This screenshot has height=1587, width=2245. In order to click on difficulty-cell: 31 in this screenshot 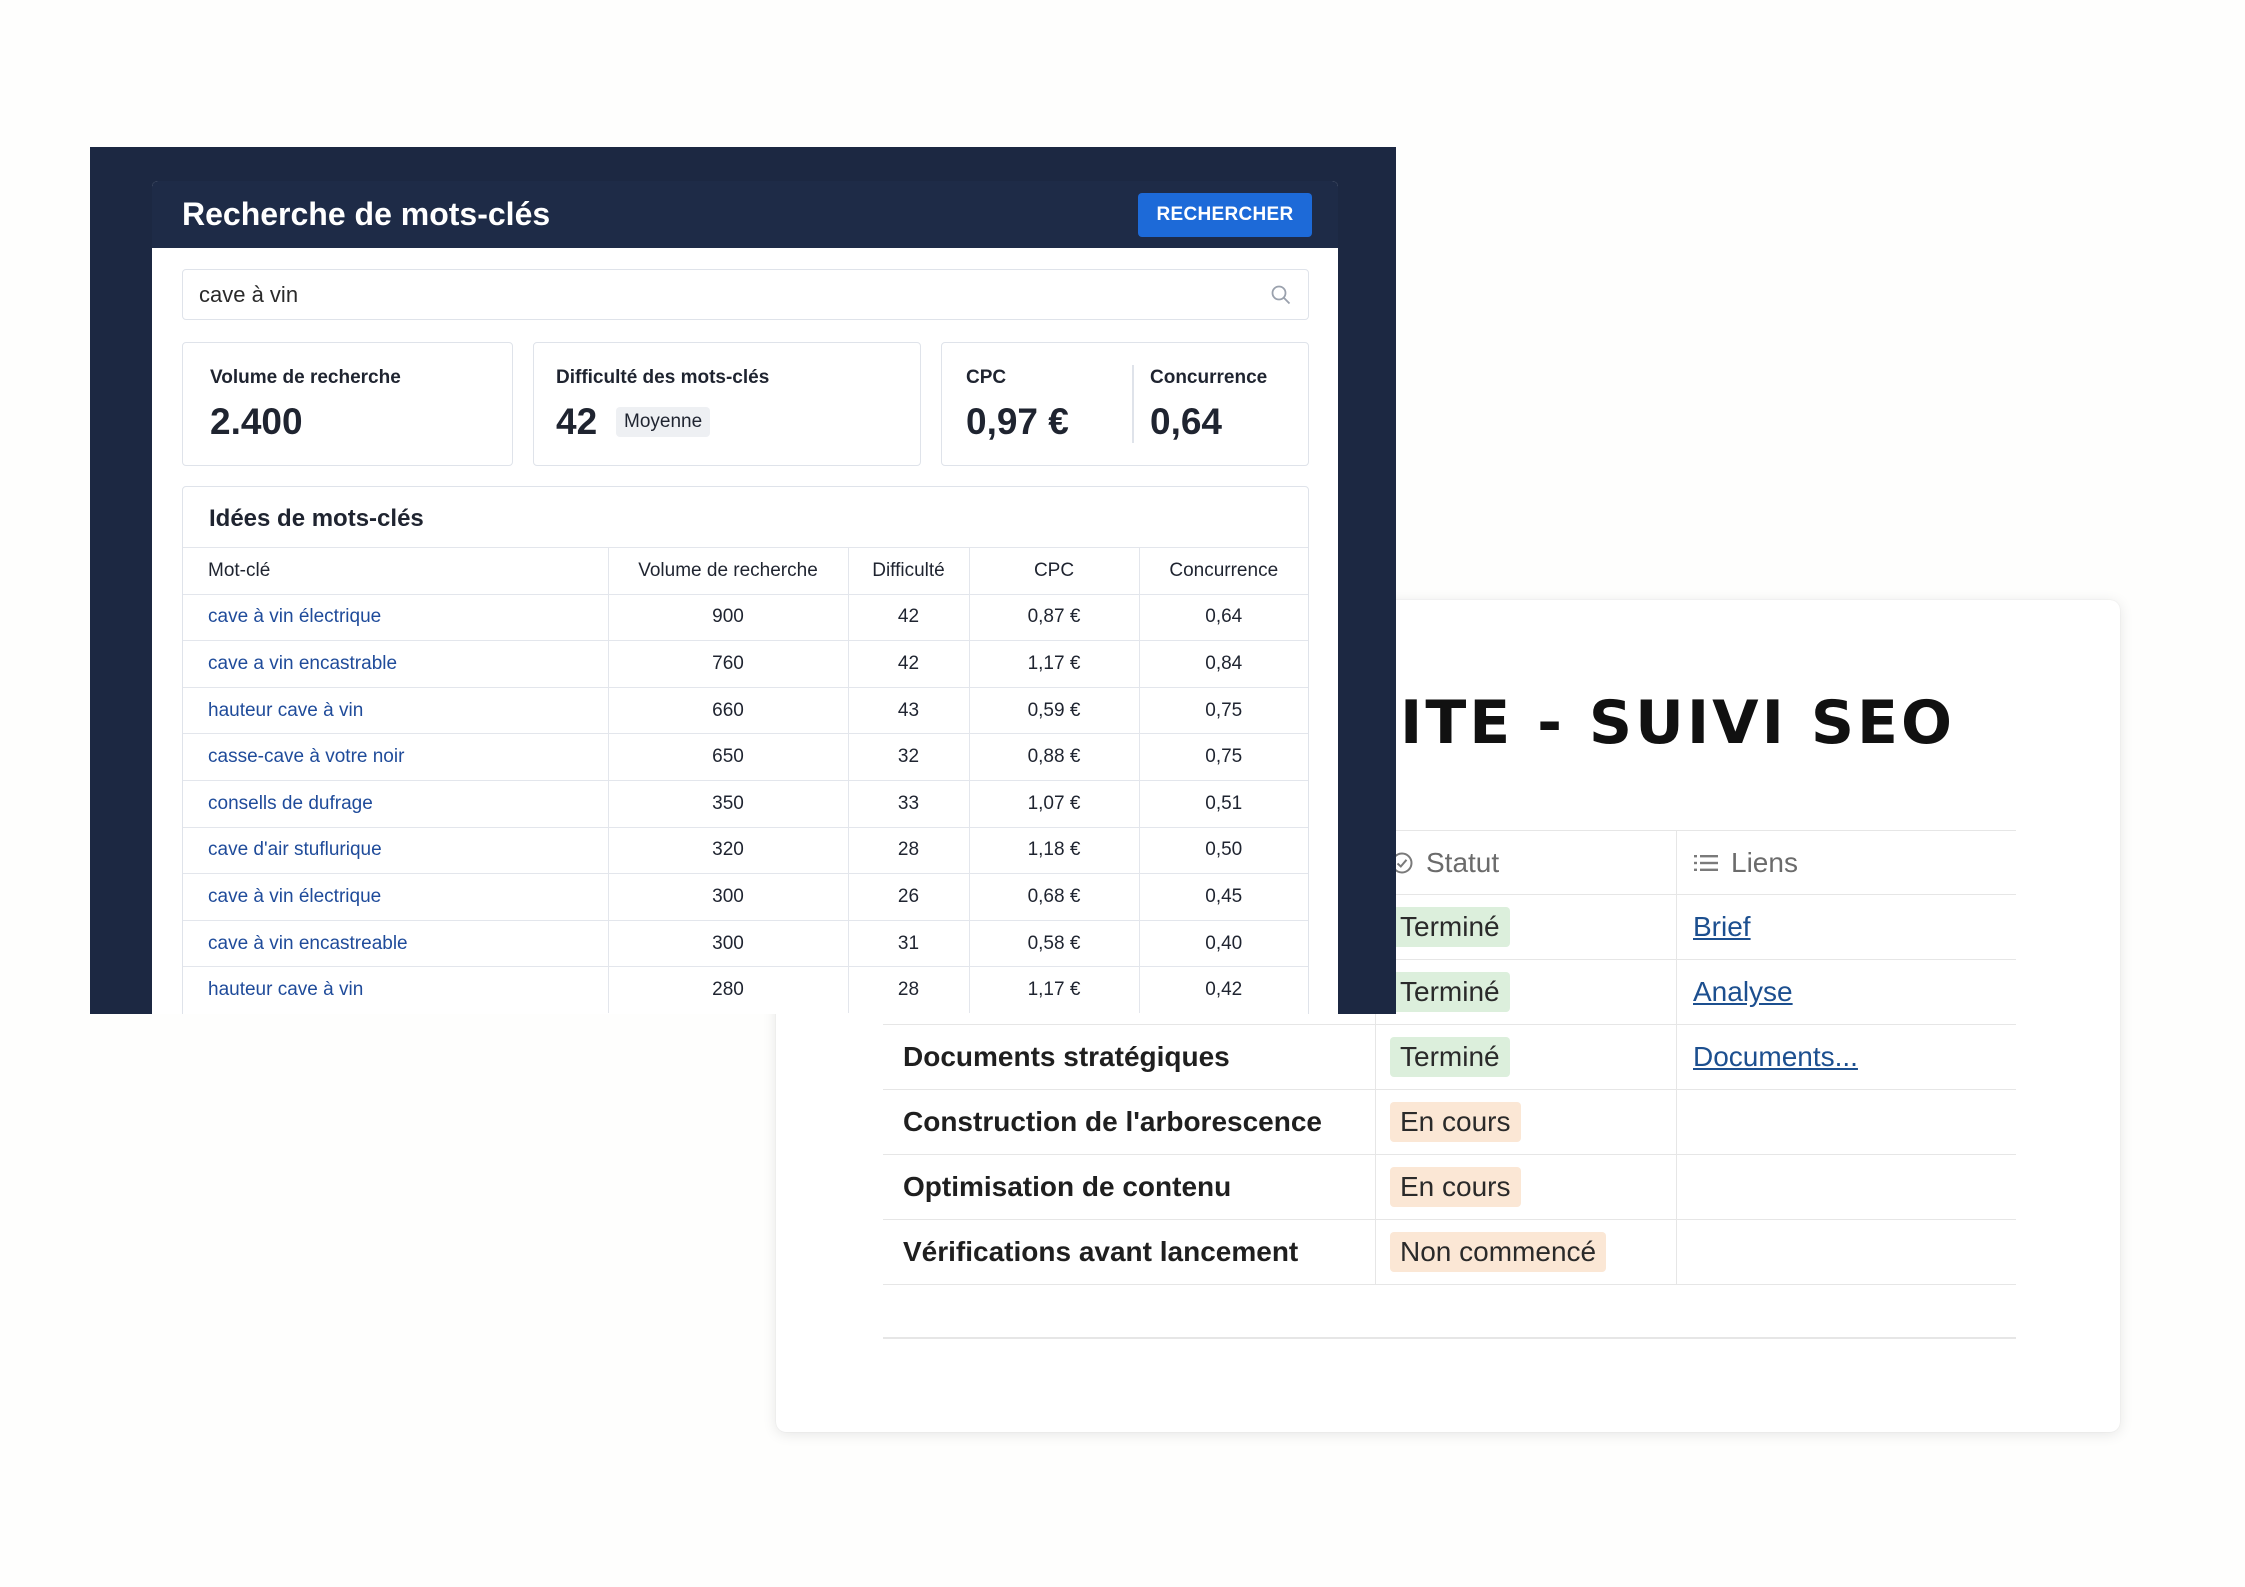, I will do `click(909, 943)`.